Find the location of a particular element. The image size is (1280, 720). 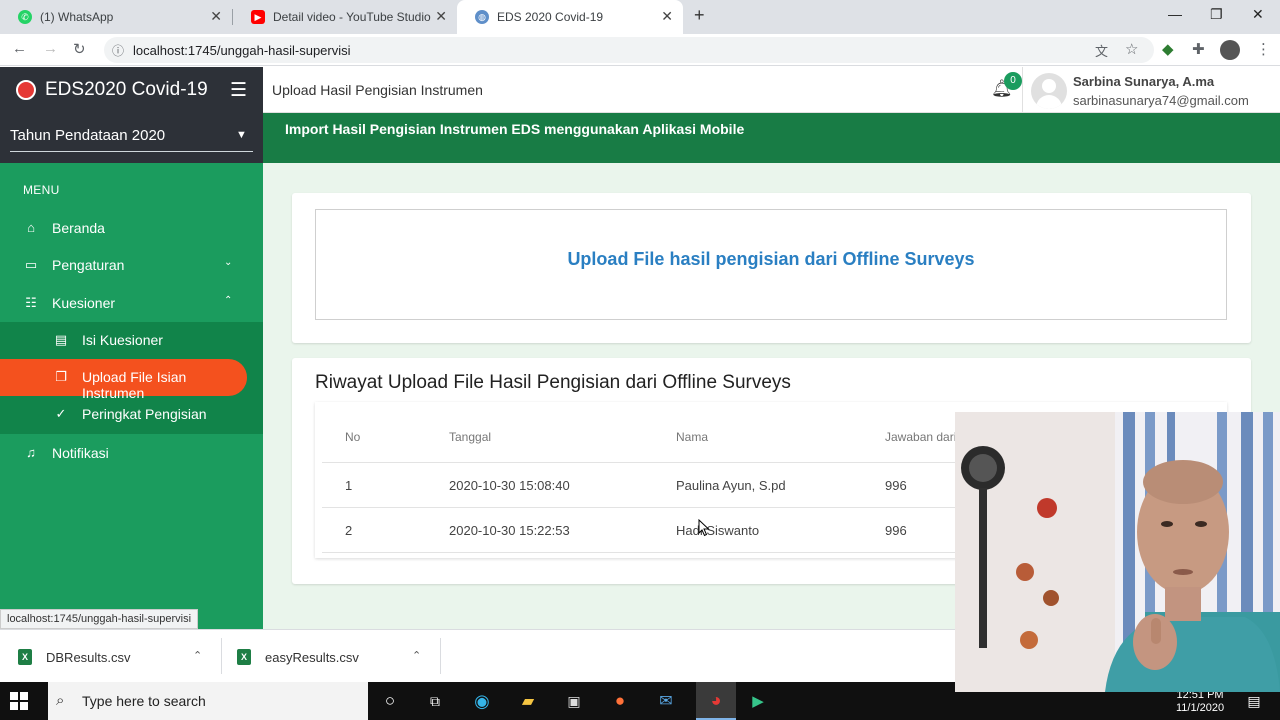

sidebar-item-label: Peringkat Pengisian is located at coordinates (144, 414).